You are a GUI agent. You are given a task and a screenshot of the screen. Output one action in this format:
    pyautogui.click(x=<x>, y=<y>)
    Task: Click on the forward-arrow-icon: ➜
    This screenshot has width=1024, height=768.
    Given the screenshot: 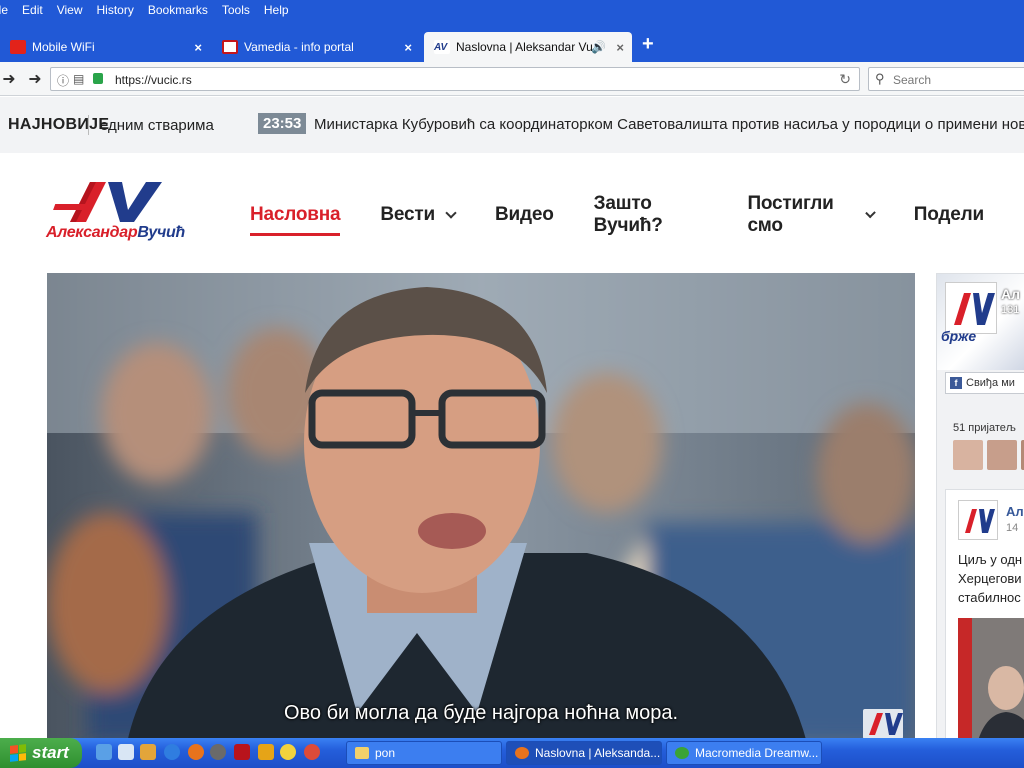 What is the action you would take?
    pyautogui.click(x=35, y=79)
    